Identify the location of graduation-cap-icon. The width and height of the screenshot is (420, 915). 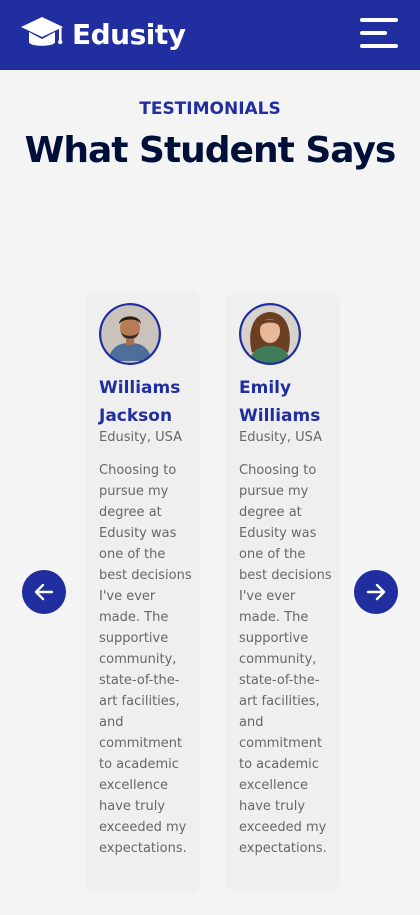
(42, 31).